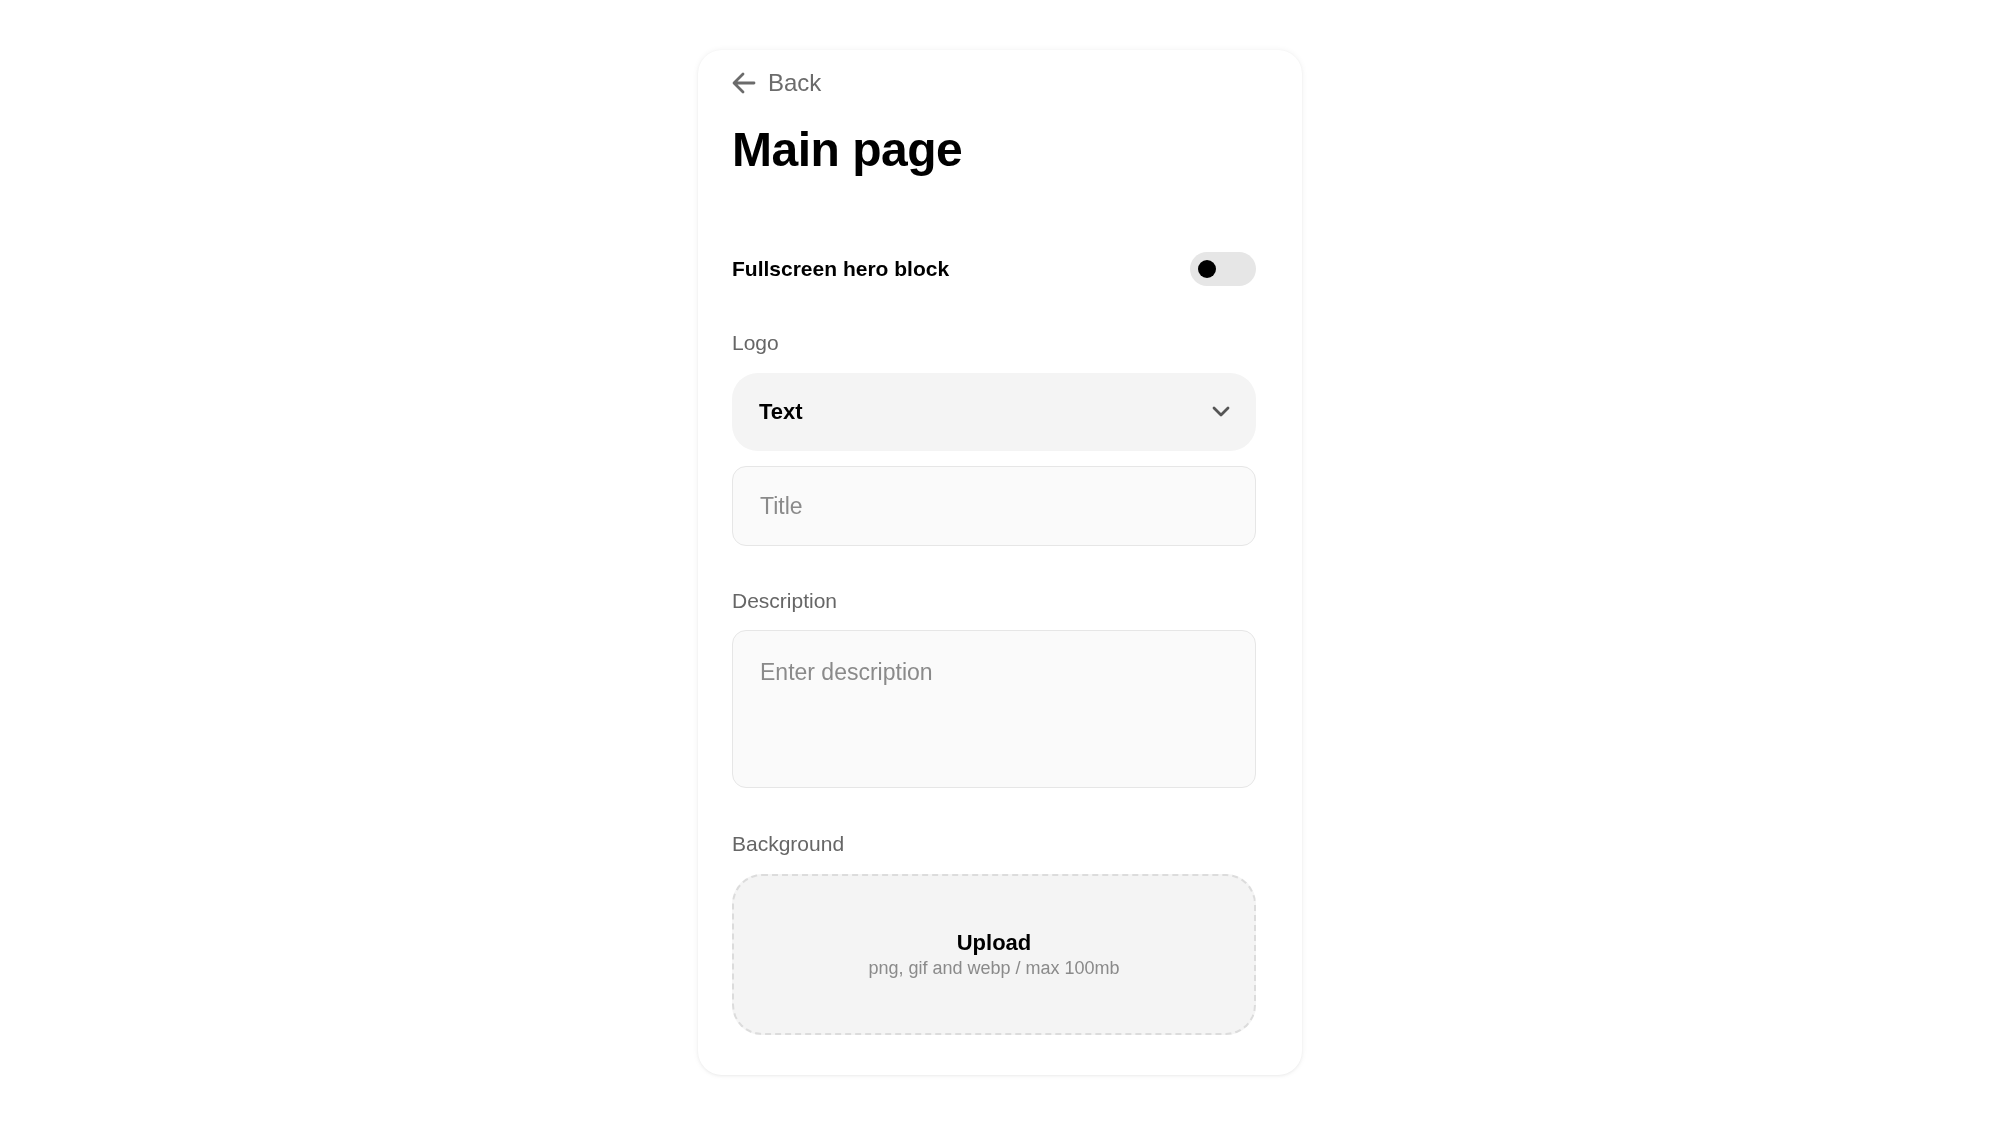  What do you see at coordinates (994, 943) in the screenshot?
I see `upload-label: Upload` at bounding box center [994, 943].